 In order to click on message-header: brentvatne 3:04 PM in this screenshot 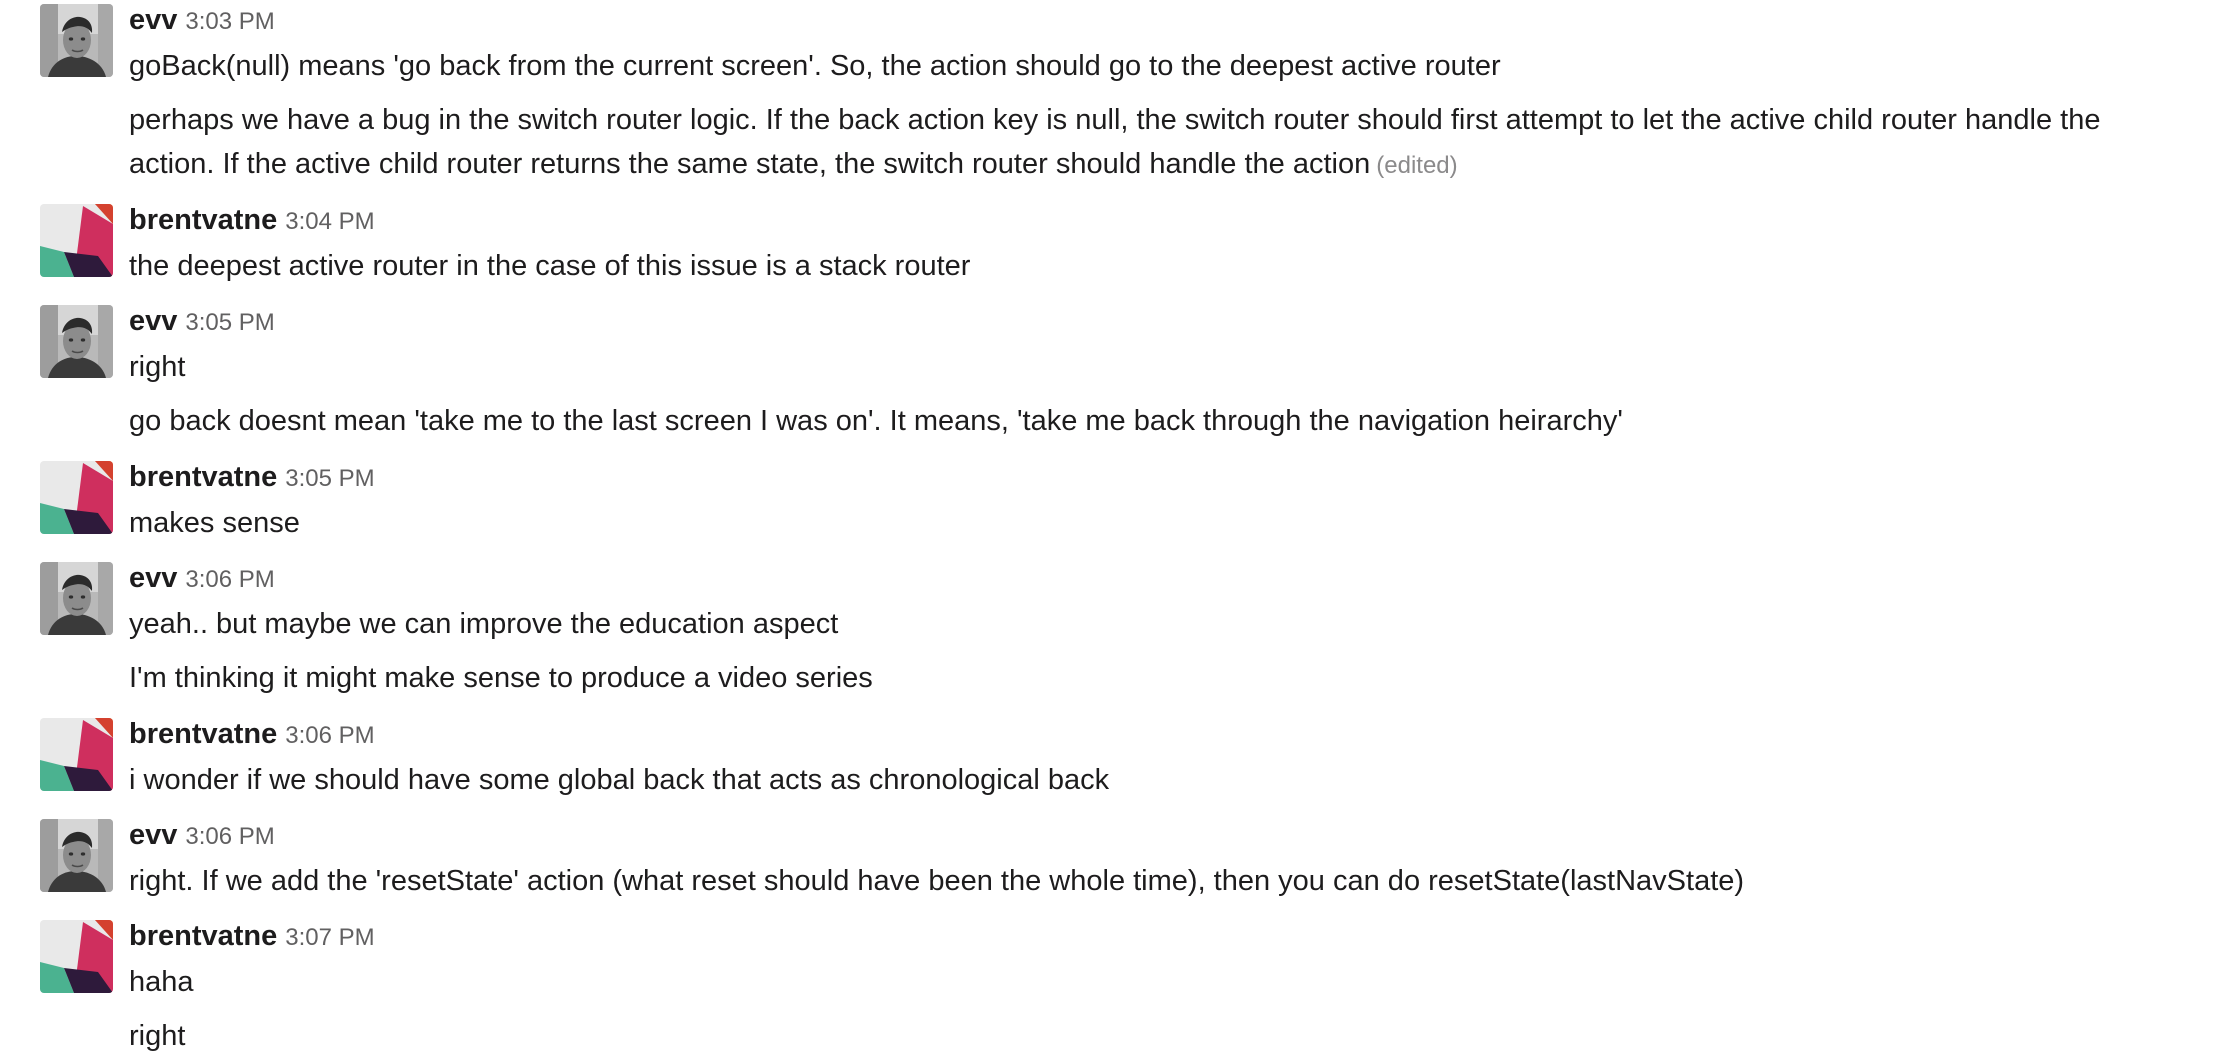, I will do `click(252, 220)`.